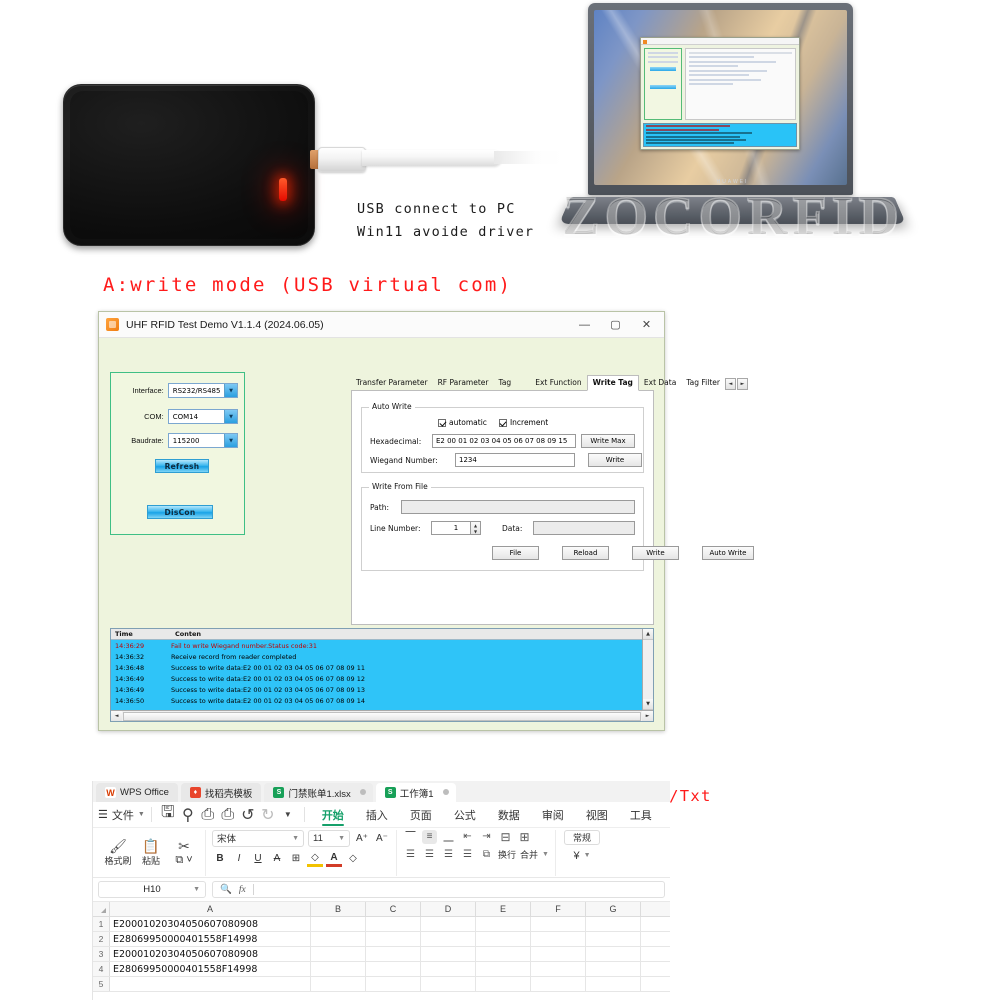 This screenshot has width=1000, height=1000. I want to click on line-number-stepper: 1 ▲ ▼, so click(456, 528).